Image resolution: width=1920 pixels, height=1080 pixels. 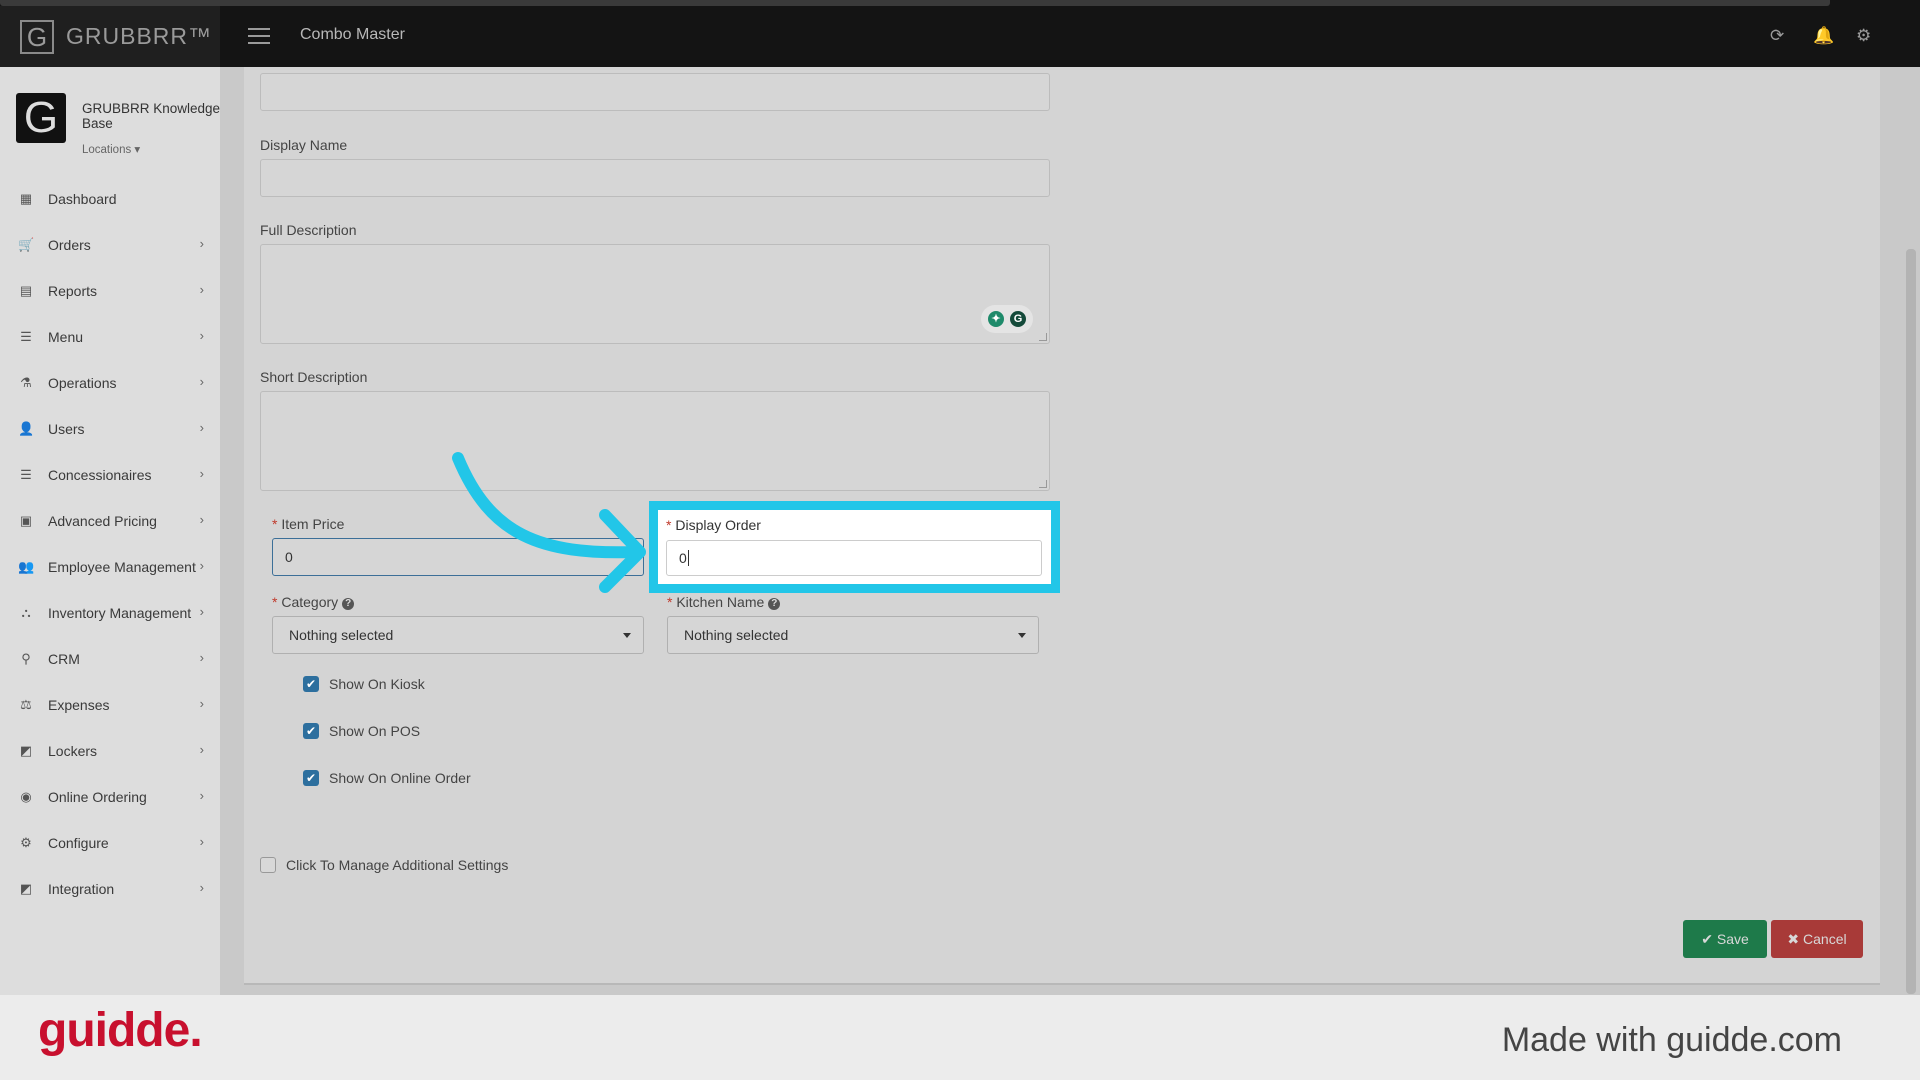 I want to click on sidebar-item-label: Integration, so click(x=81, y=889).